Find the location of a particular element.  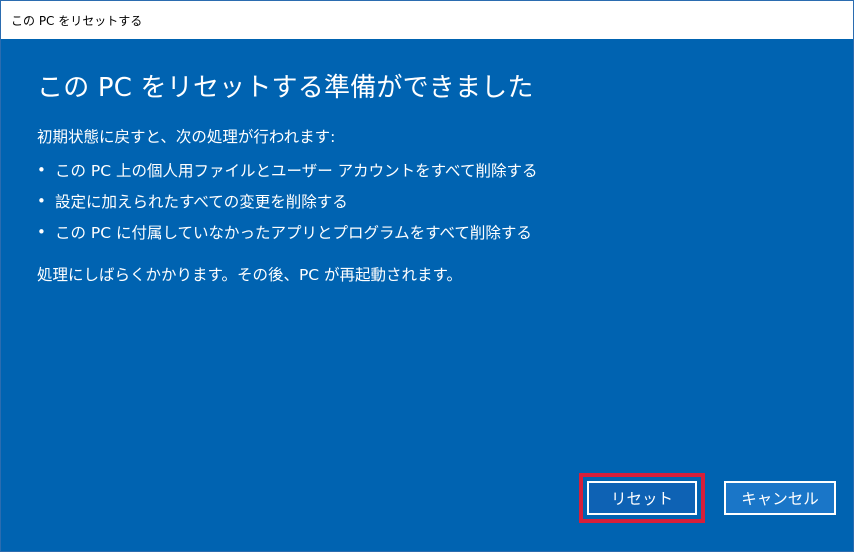

list-item: • 設定に加えられたすべての変更を削除する is located at coordinates (287, 200).